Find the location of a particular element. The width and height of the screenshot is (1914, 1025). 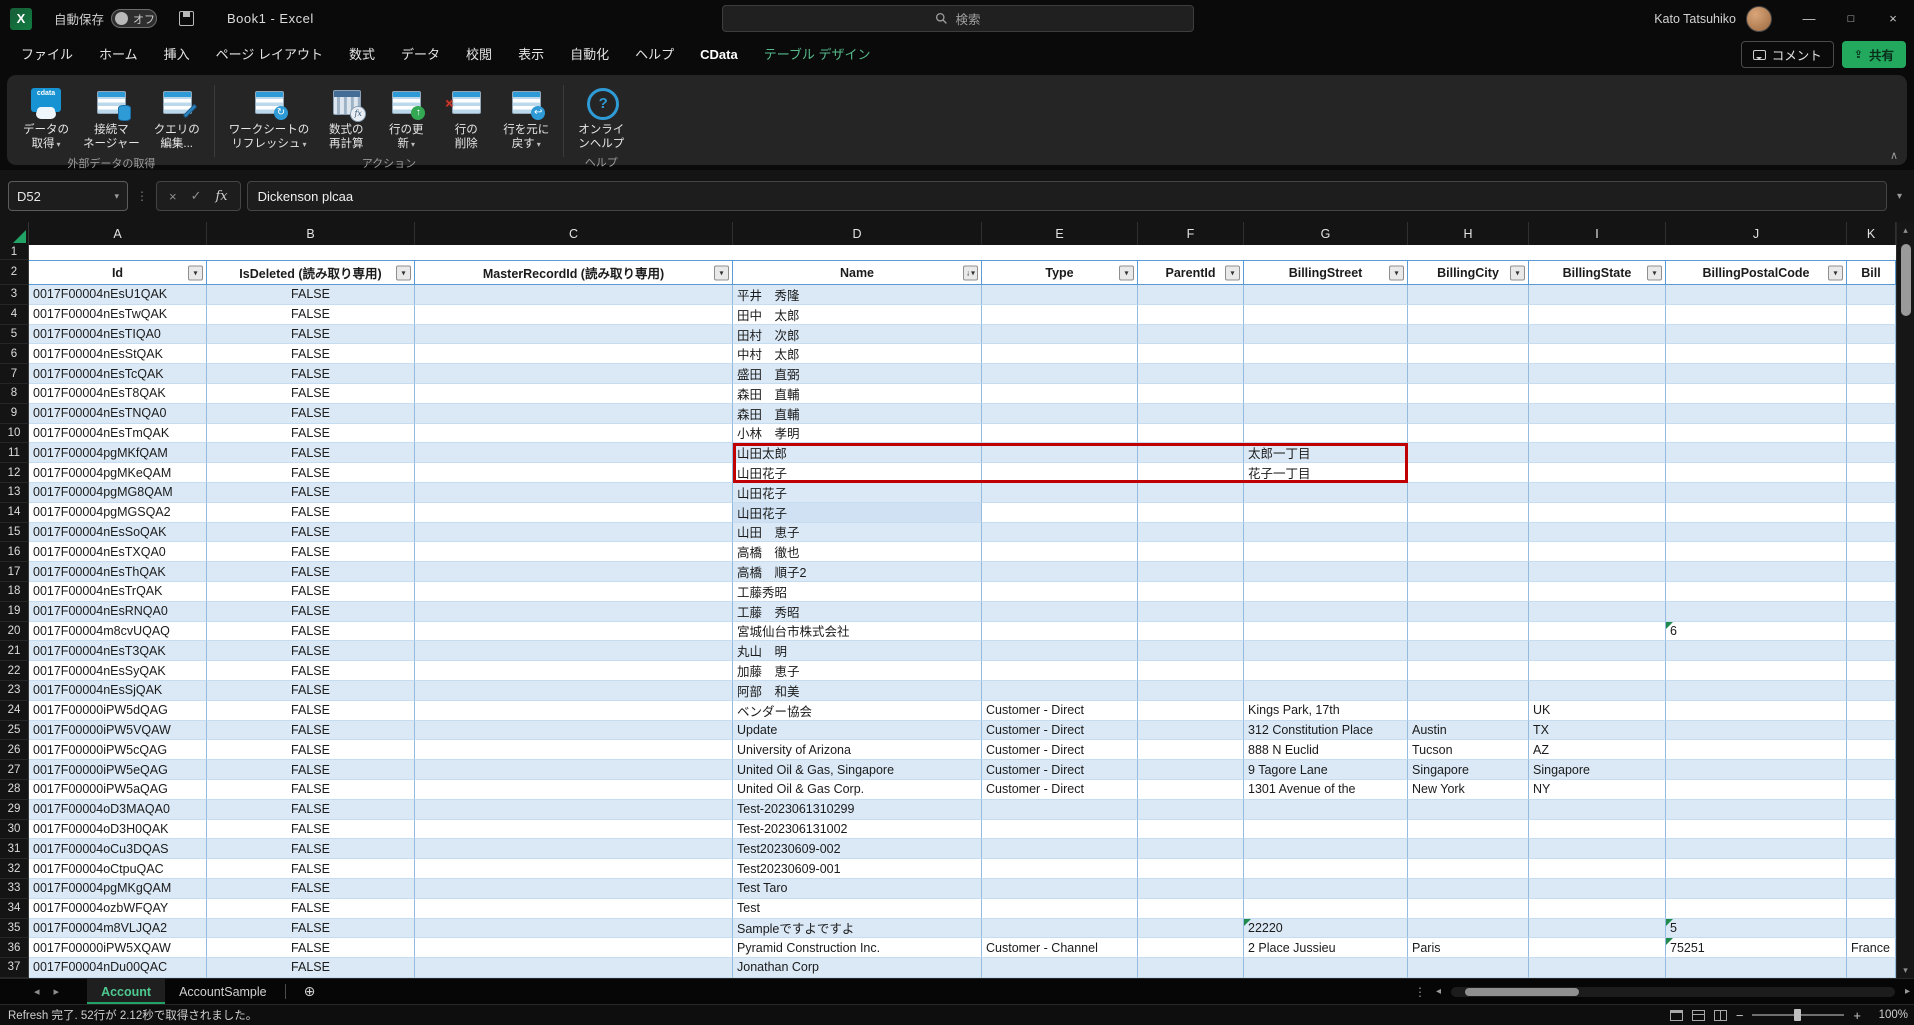

cell: Test20230609-001 is located at coordinates (857, 869).